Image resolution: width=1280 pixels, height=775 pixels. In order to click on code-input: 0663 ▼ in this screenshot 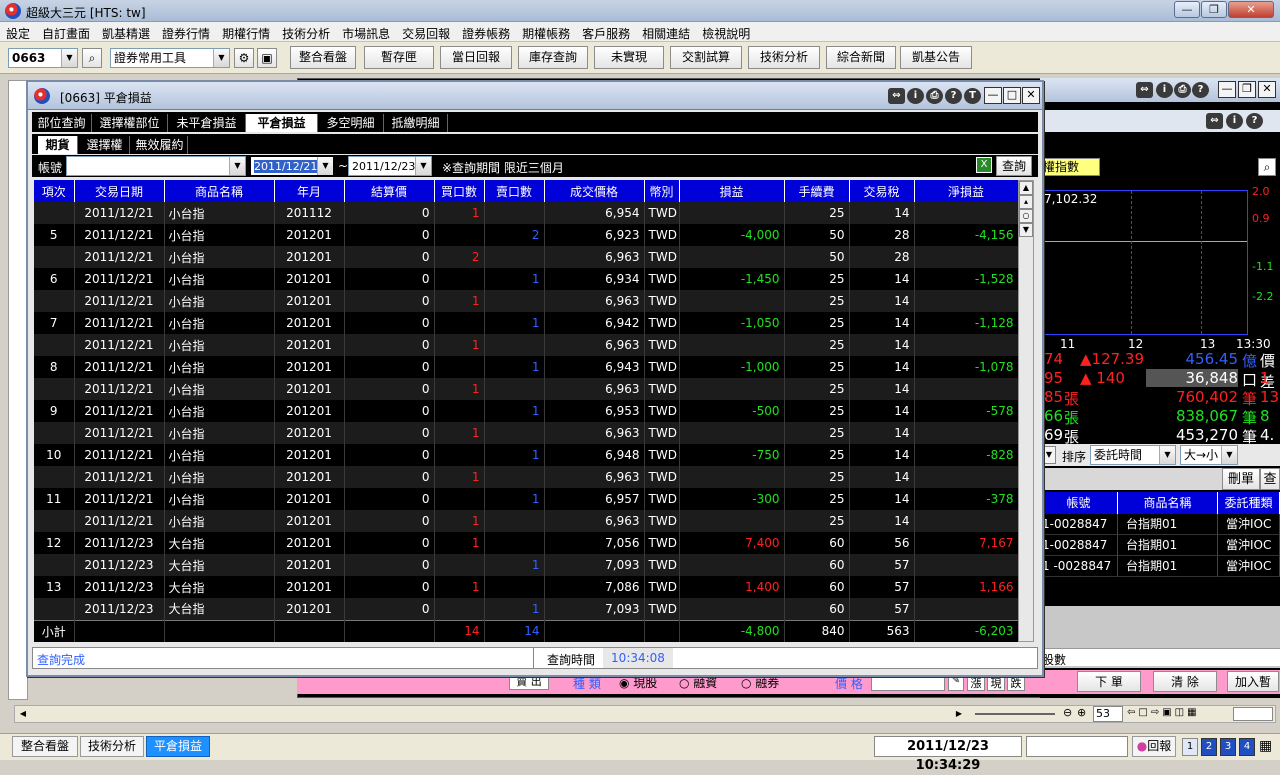, I will do `click(43, 58)`.